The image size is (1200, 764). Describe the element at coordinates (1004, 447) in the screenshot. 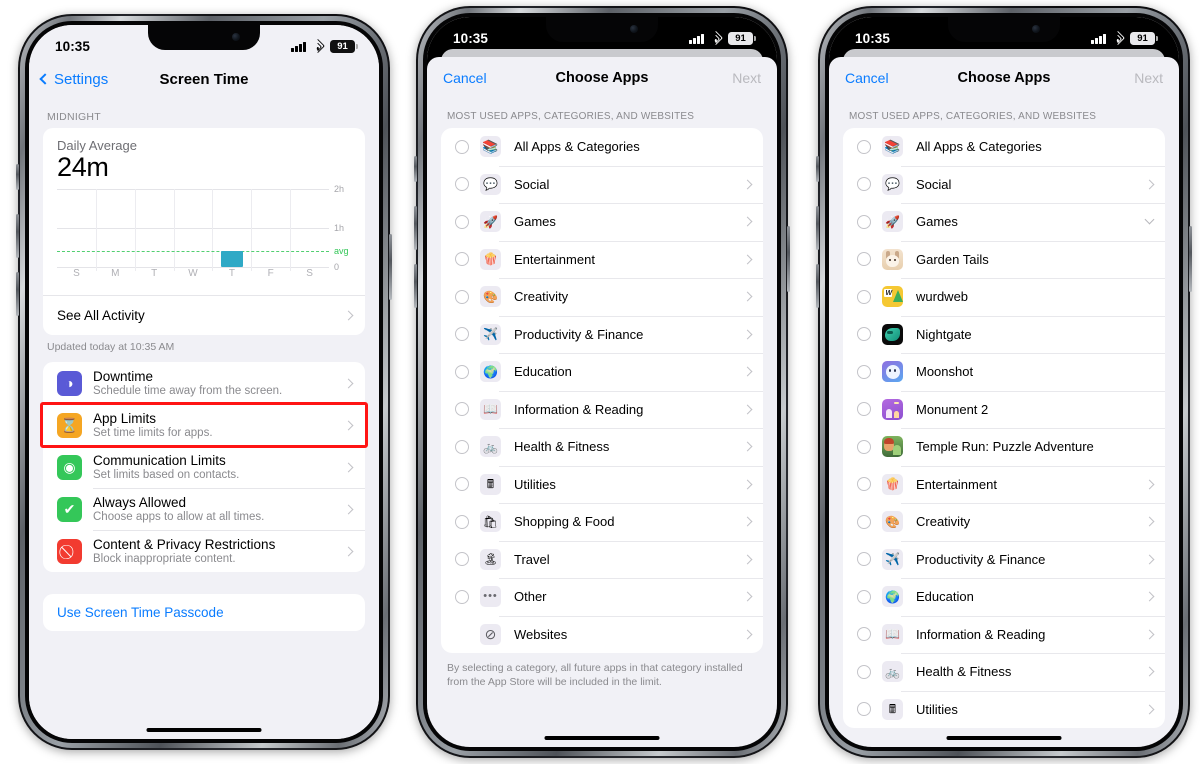

I see `list-item: Temple Run: Puzzle Adventure` at that location.